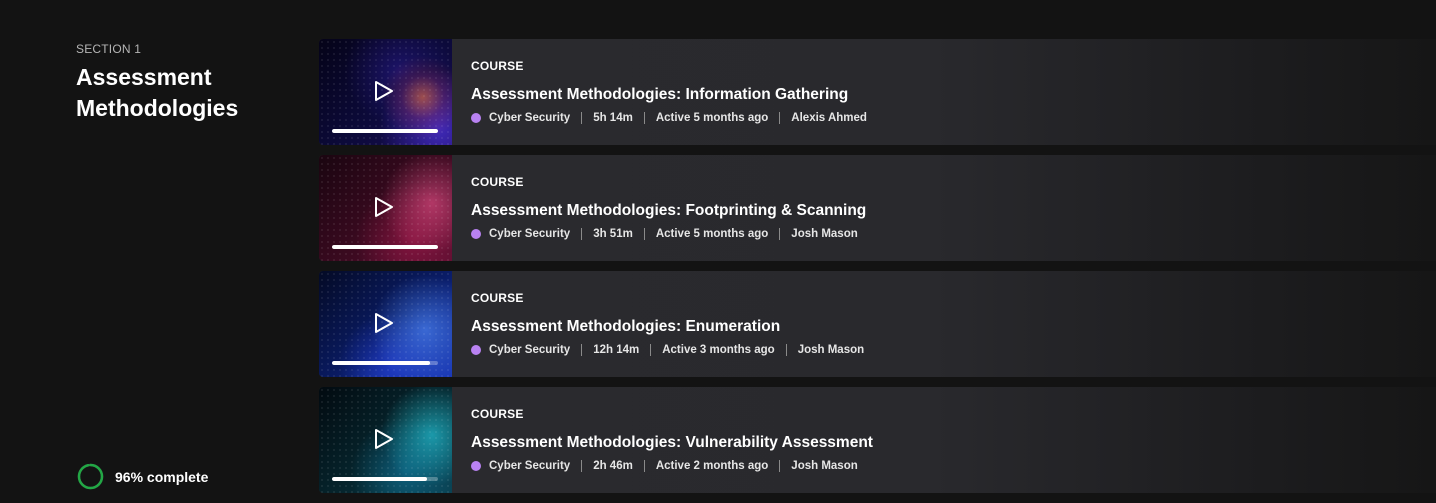 The image size is (1436, 503). Describe the element at coordinates (613, 234) in the screenshot. I see `course-duration: 3h 51m` at that location.